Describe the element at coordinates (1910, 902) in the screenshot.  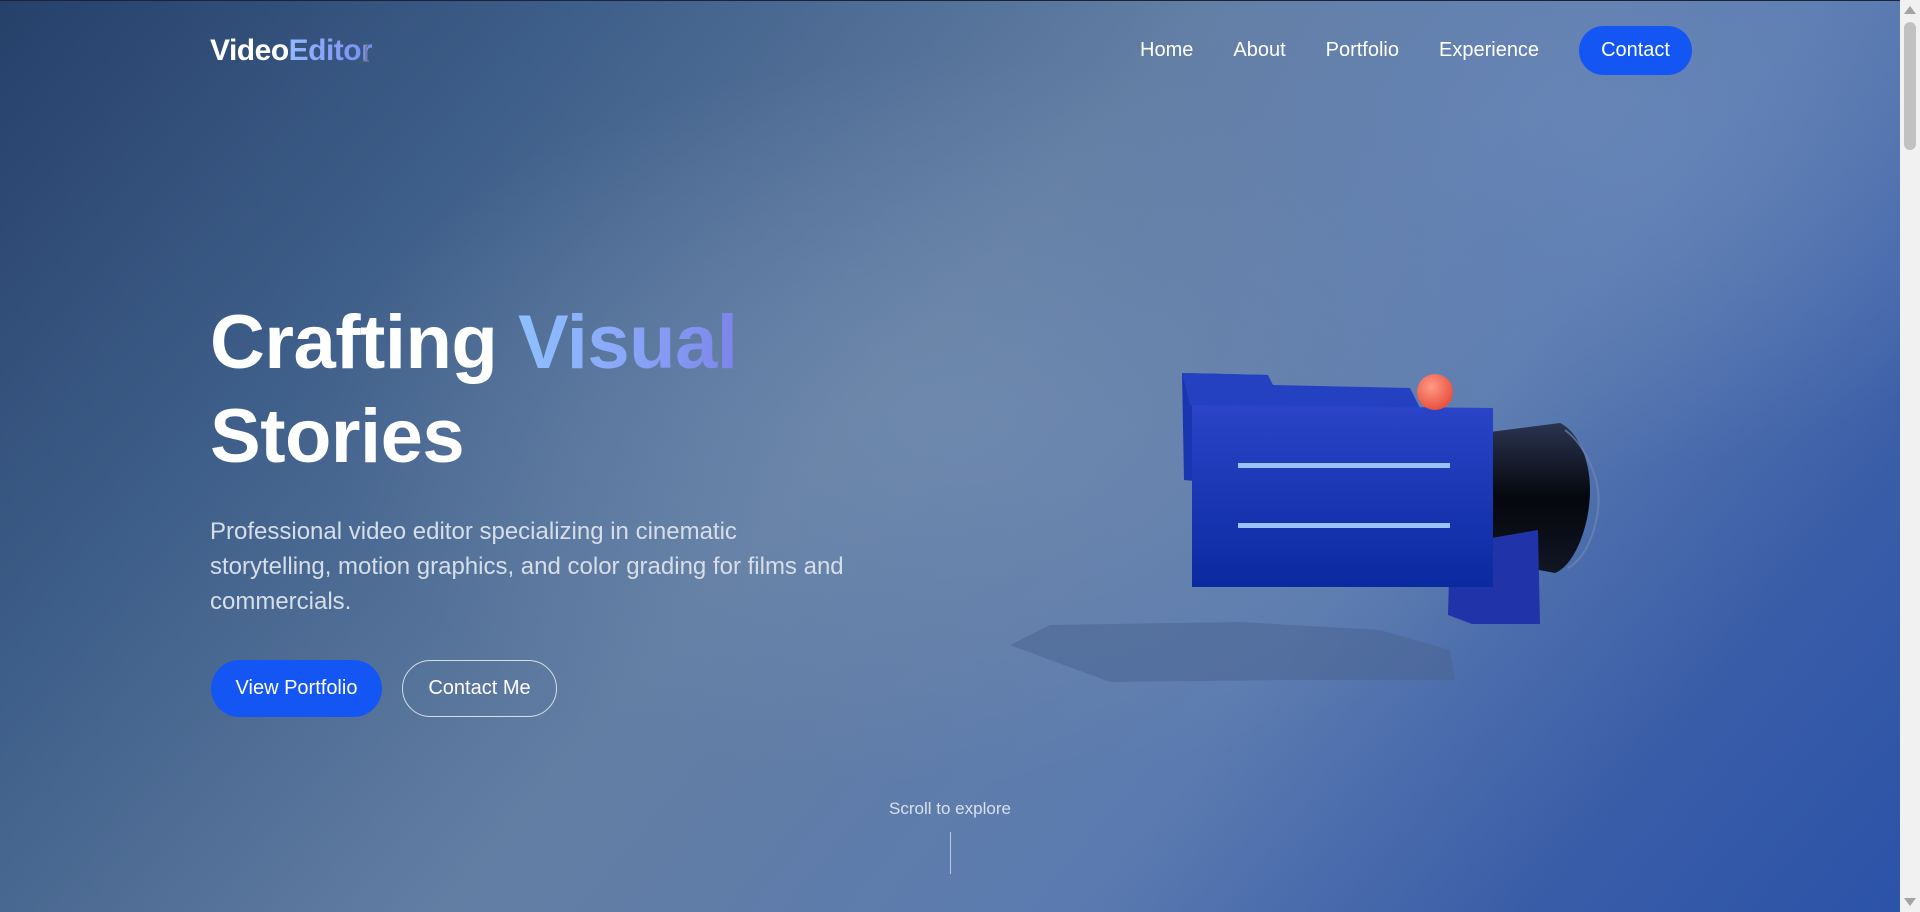
I see `scroll-down-arrow-icon` at that location.